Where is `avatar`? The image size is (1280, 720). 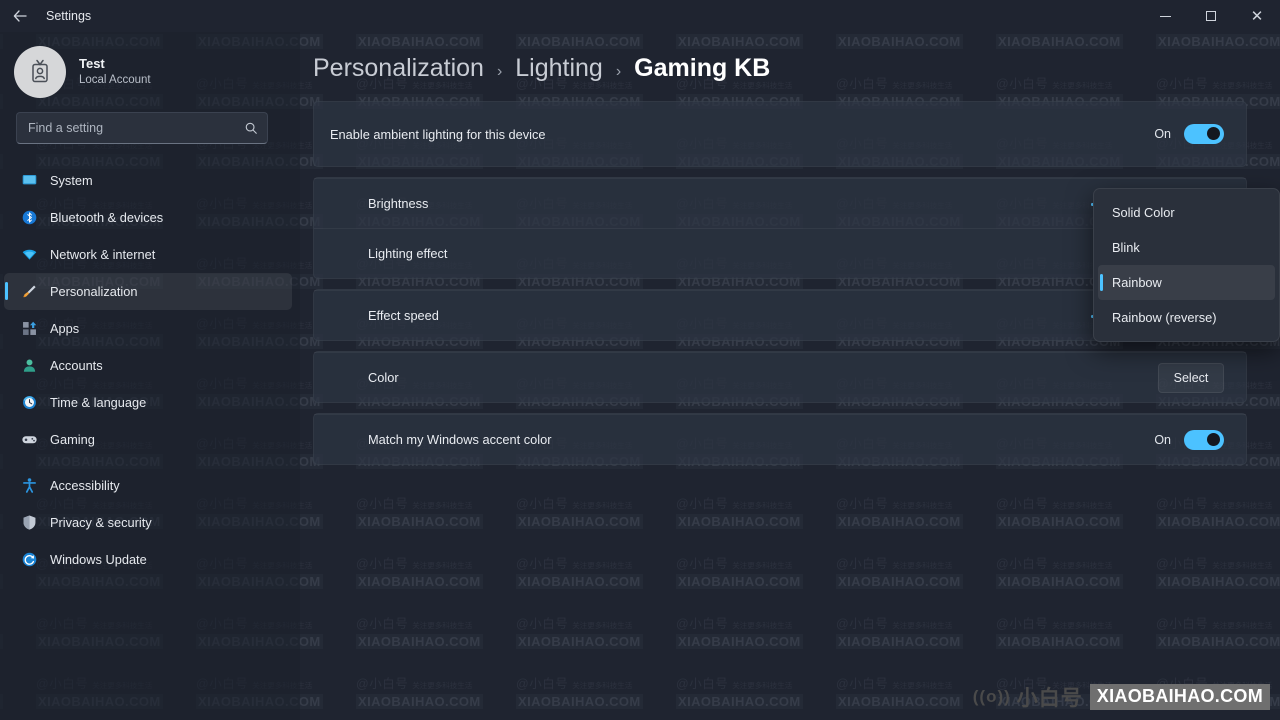
avatar is located at coordinates (40, 72).